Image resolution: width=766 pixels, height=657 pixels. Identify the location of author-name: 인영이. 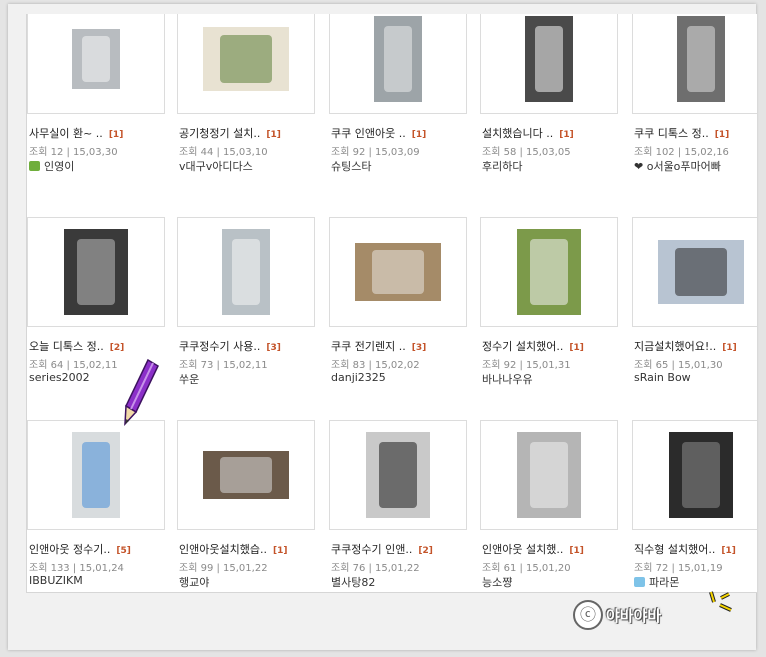
(59, 166).